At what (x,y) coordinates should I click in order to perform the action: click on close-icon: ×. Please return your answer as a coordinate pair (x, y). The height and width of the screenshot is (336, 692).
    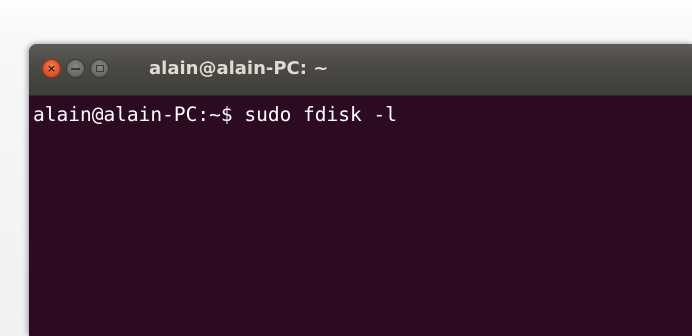
    Looking at the image, I should click on (51, 68).